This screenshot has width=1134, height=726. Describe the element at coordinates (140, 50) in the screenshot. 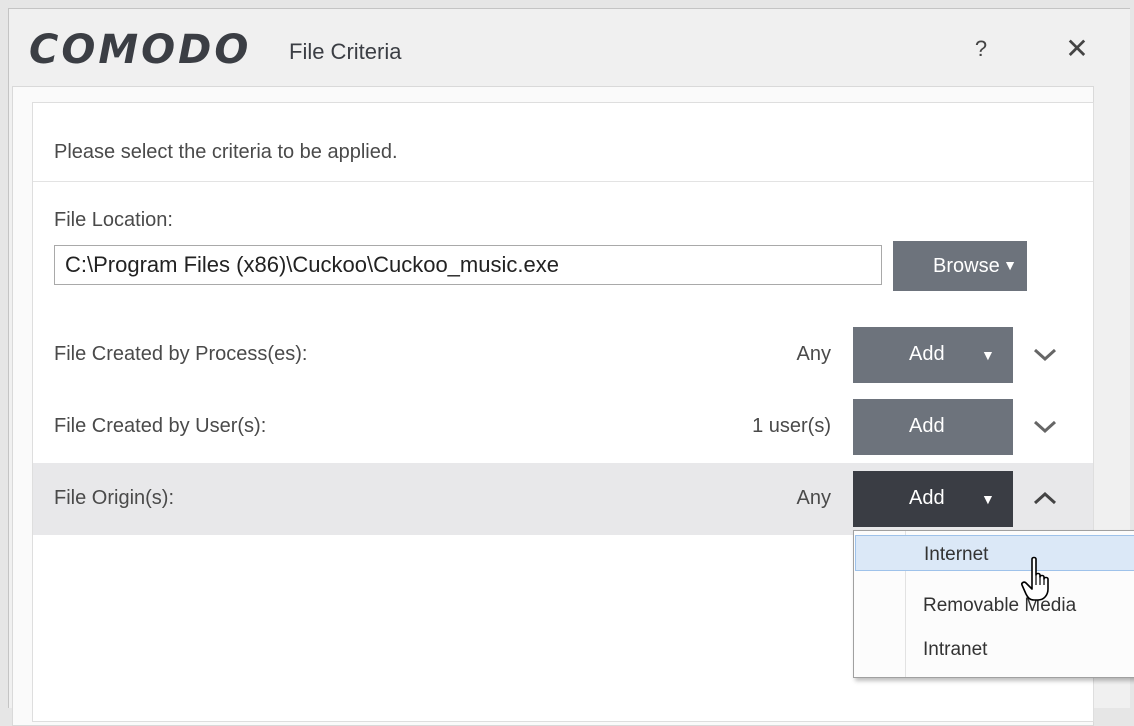

I see `comodo-logo: COMODO` at that location.